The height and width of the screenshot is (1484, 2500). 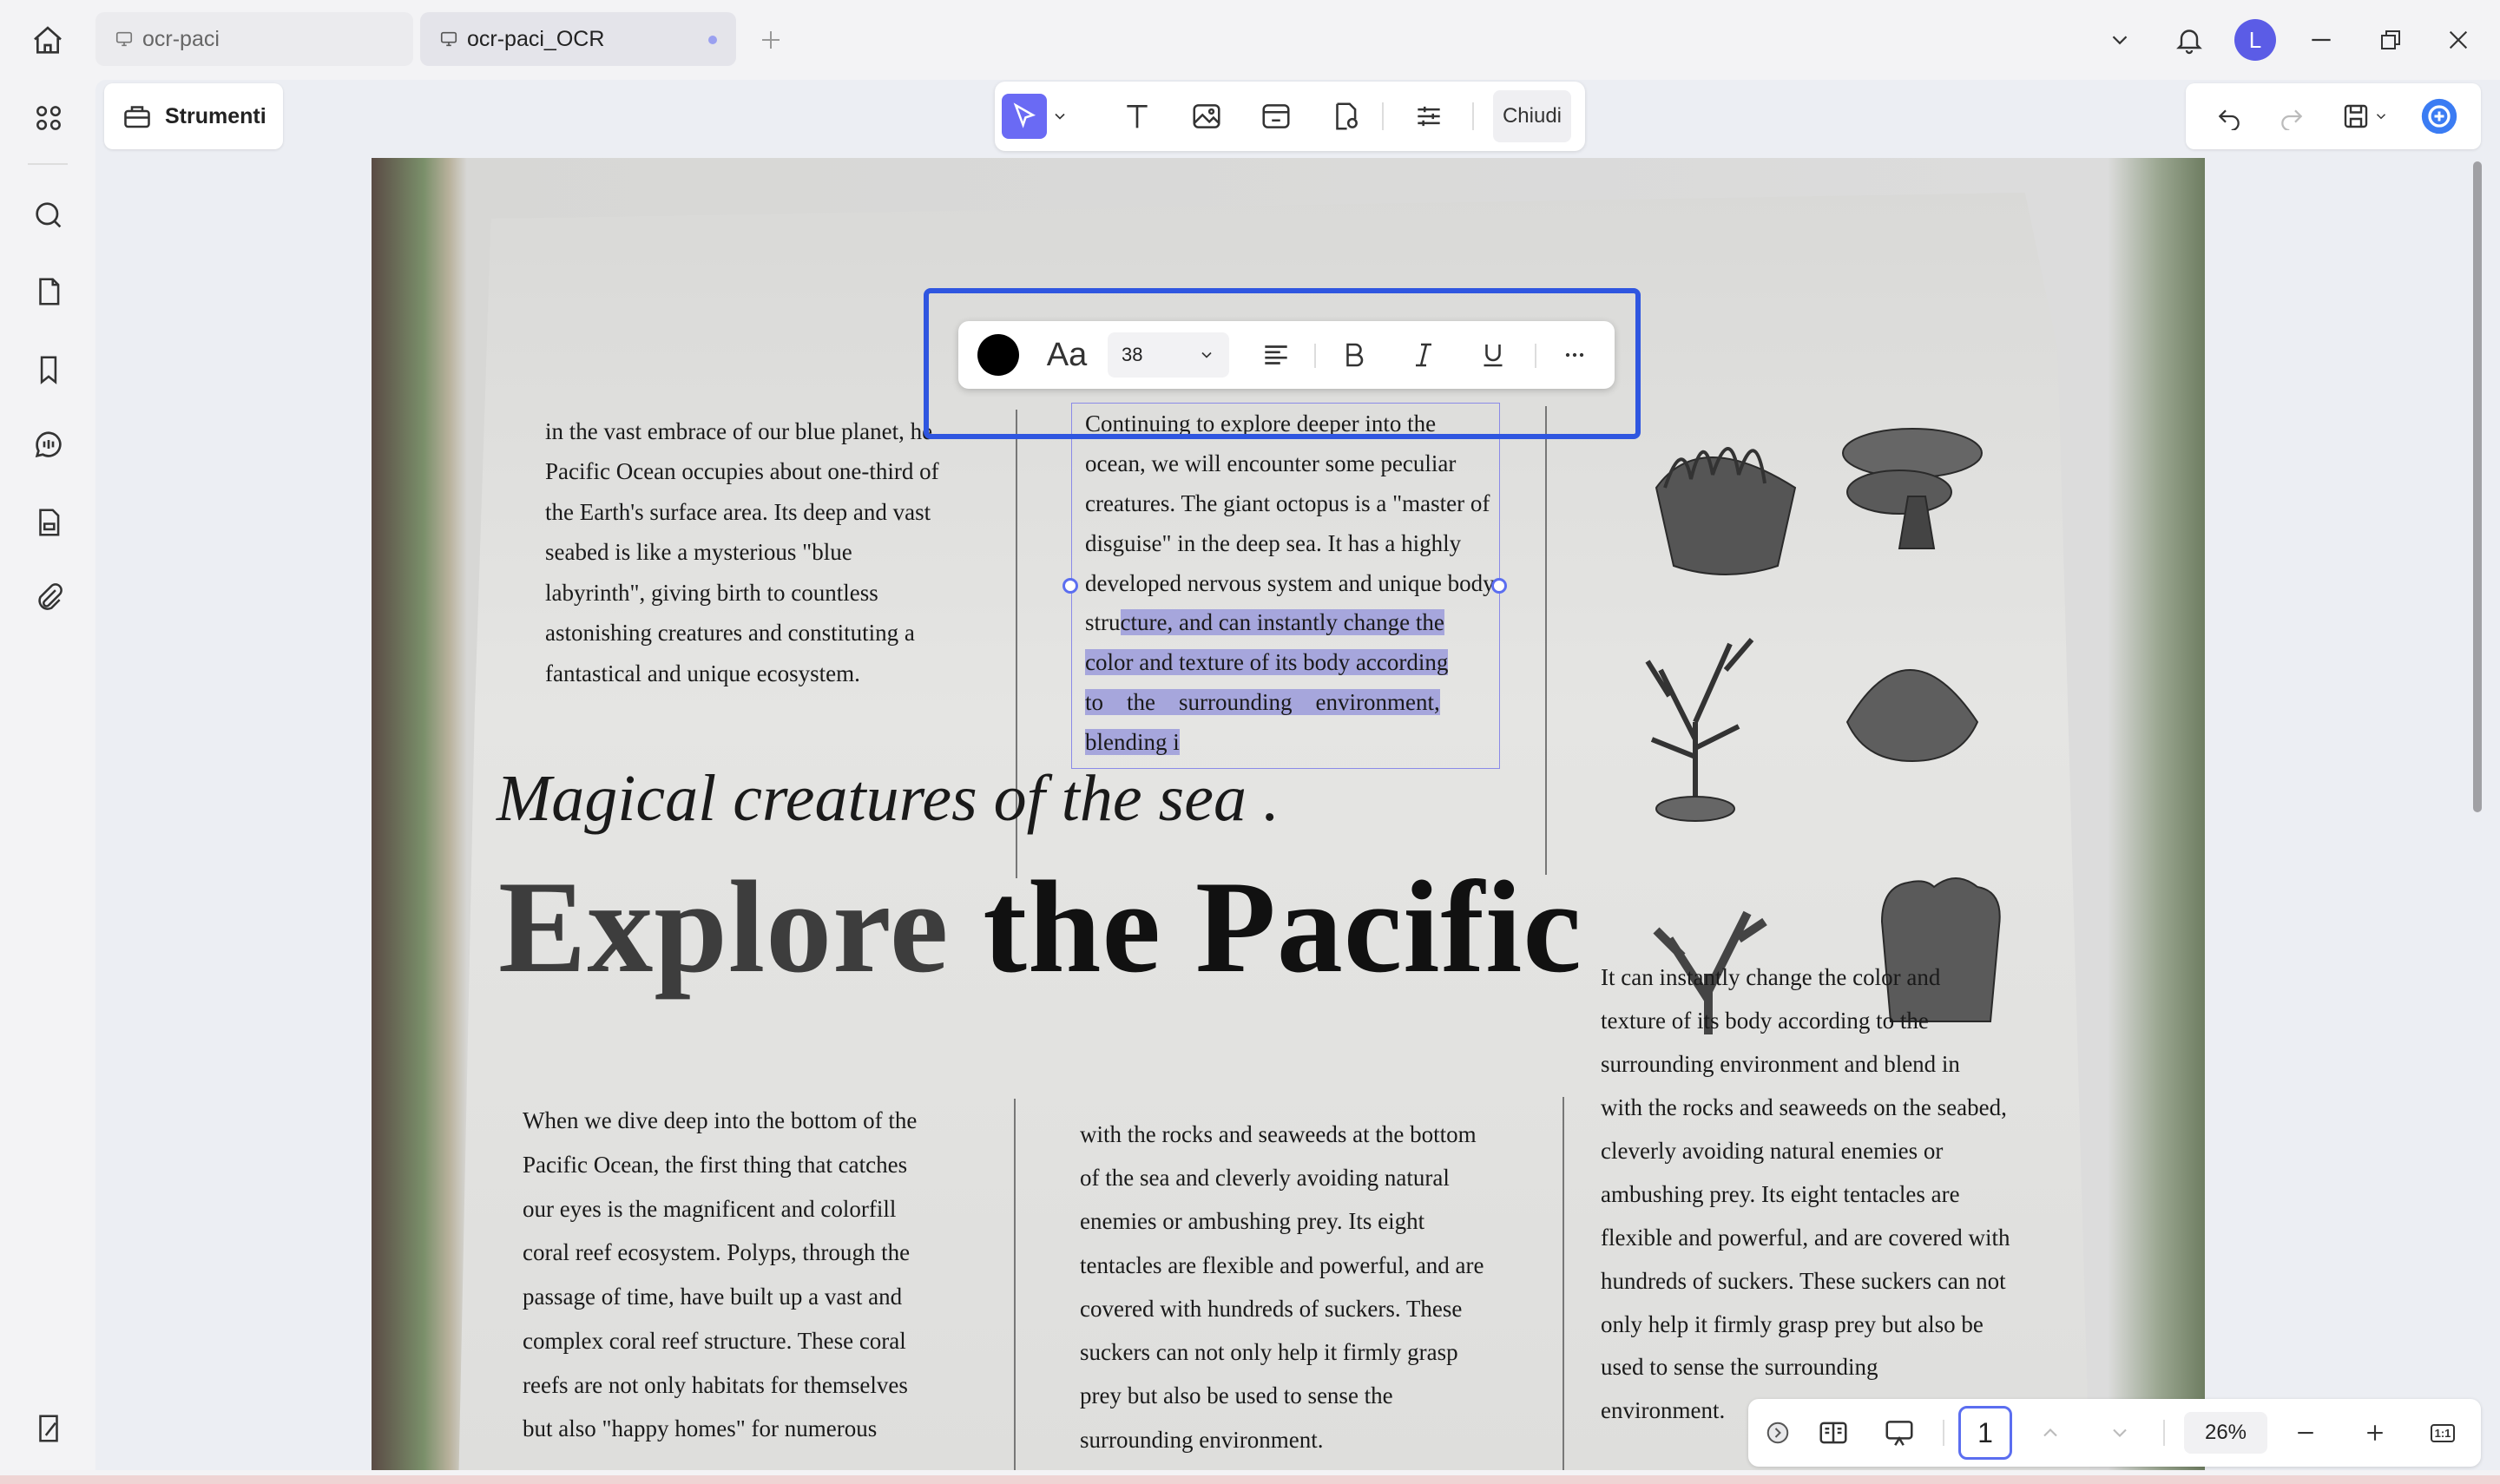 What do you see at coordinates (1066, 355) in the screenshot?
I see `font-family-button: Aa` at bounding box center [1066, 355].